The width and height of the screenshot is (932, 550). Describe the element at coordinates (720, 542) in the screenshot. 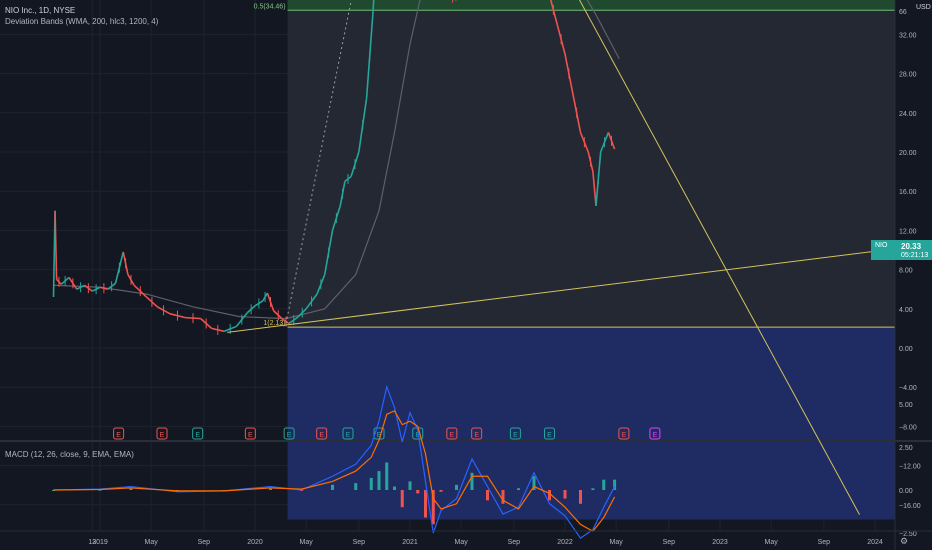

I see `time-axis-tick: 2023` at that location.